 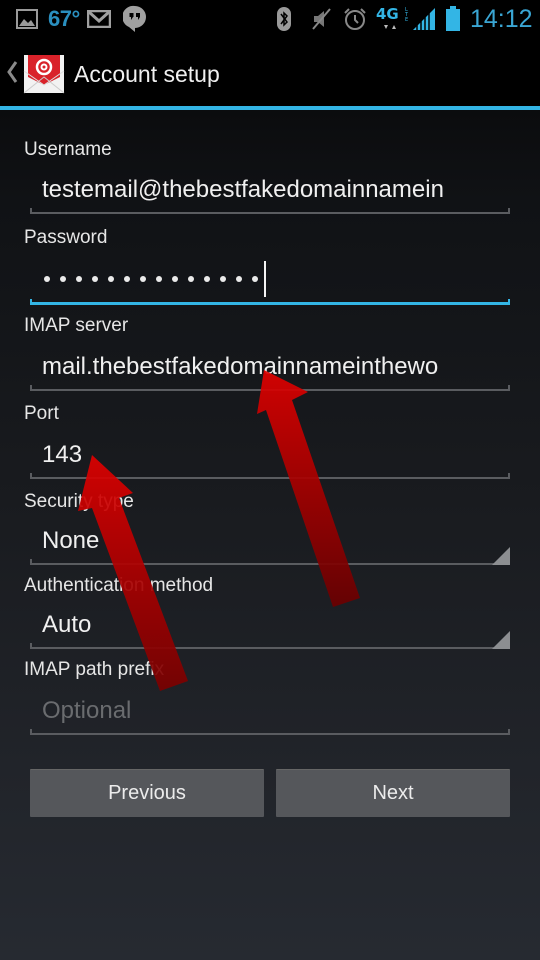 What do you see at coordinates (270, 19) in the screenshot?
I see `status-bar: 67° 4G L T E 14:12` at bounding box center [270, 19].